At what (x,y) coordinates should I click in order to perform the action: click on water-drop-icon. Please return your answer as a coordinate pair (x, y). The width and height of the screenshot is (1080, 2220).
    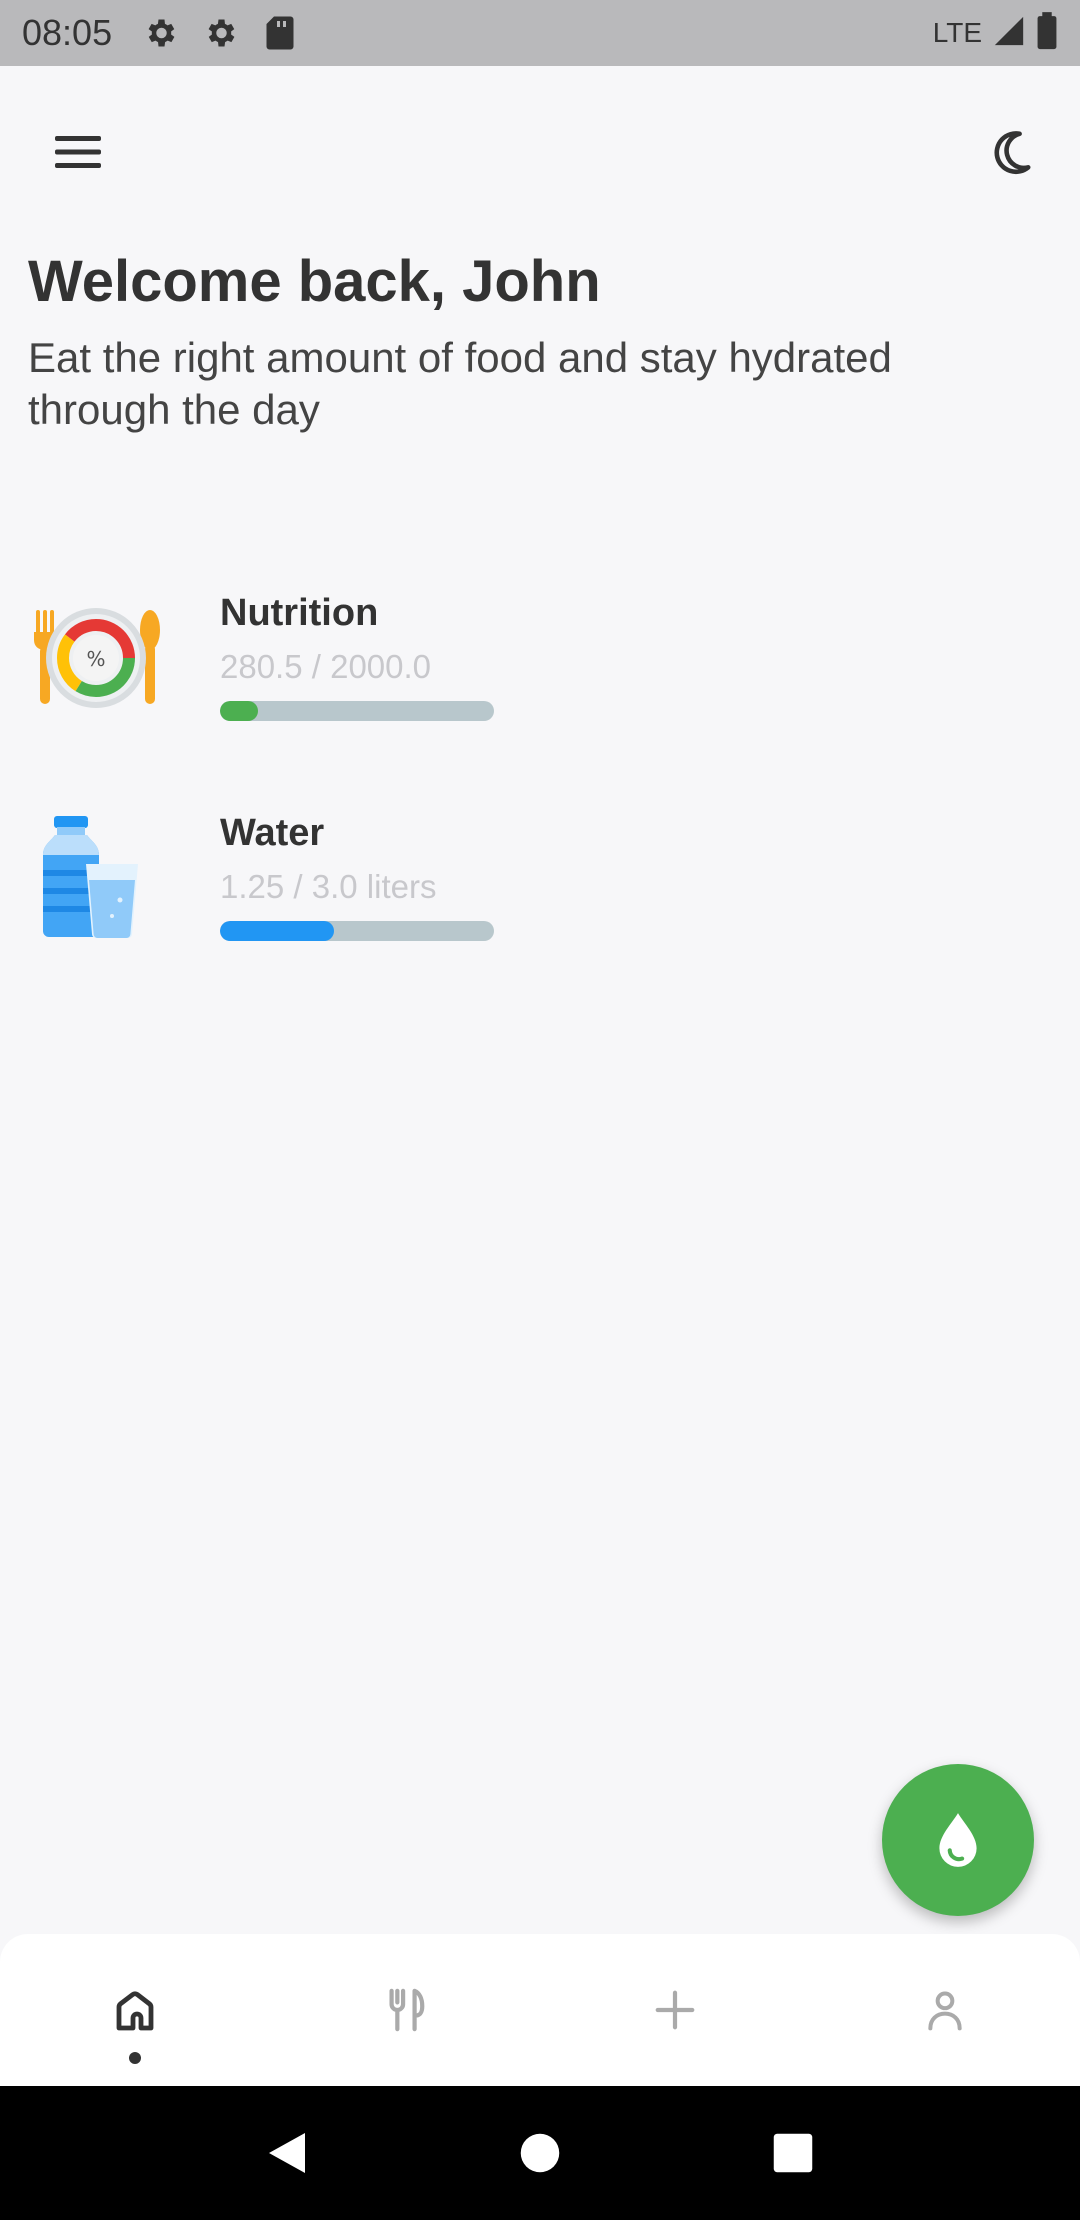
    Looking at the image, I should click on (958, 1840).